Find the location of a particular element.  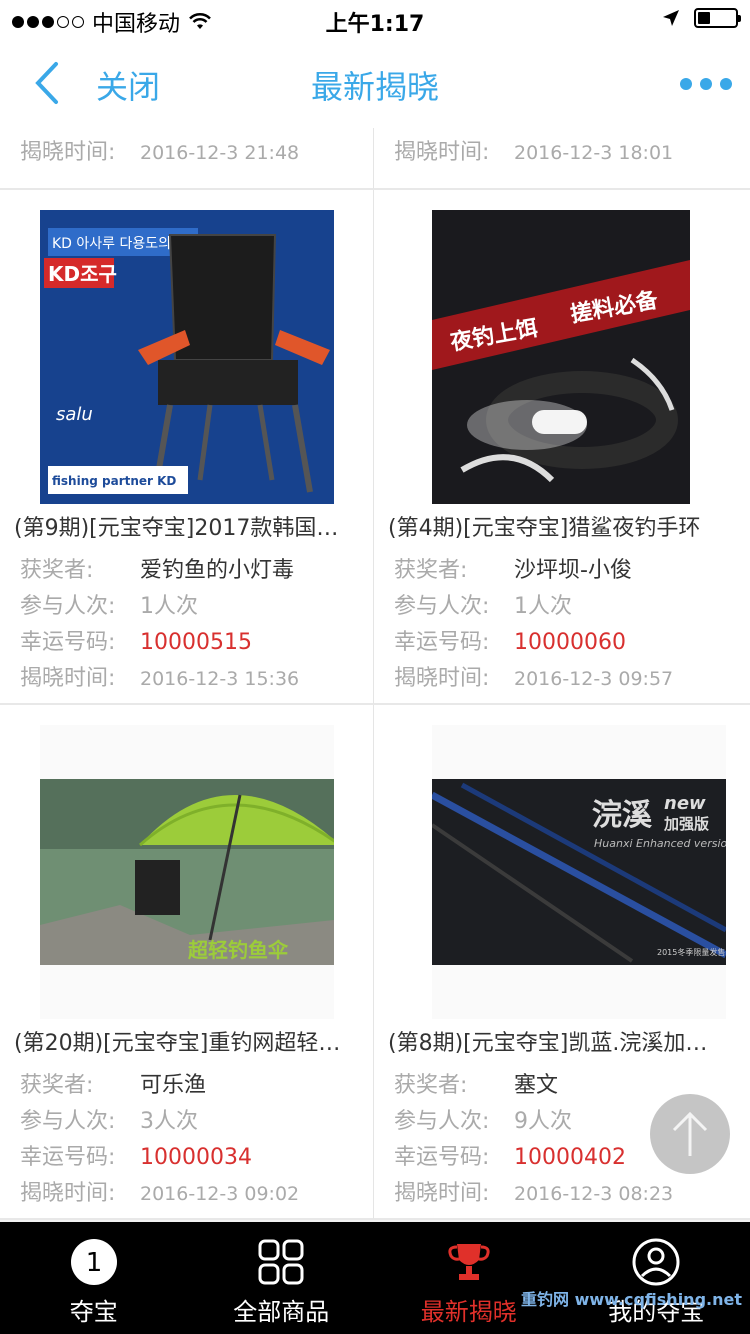

product-image-fishing-umbrella: 超轻钓鱼伞 is located at coordinates (187, 872).